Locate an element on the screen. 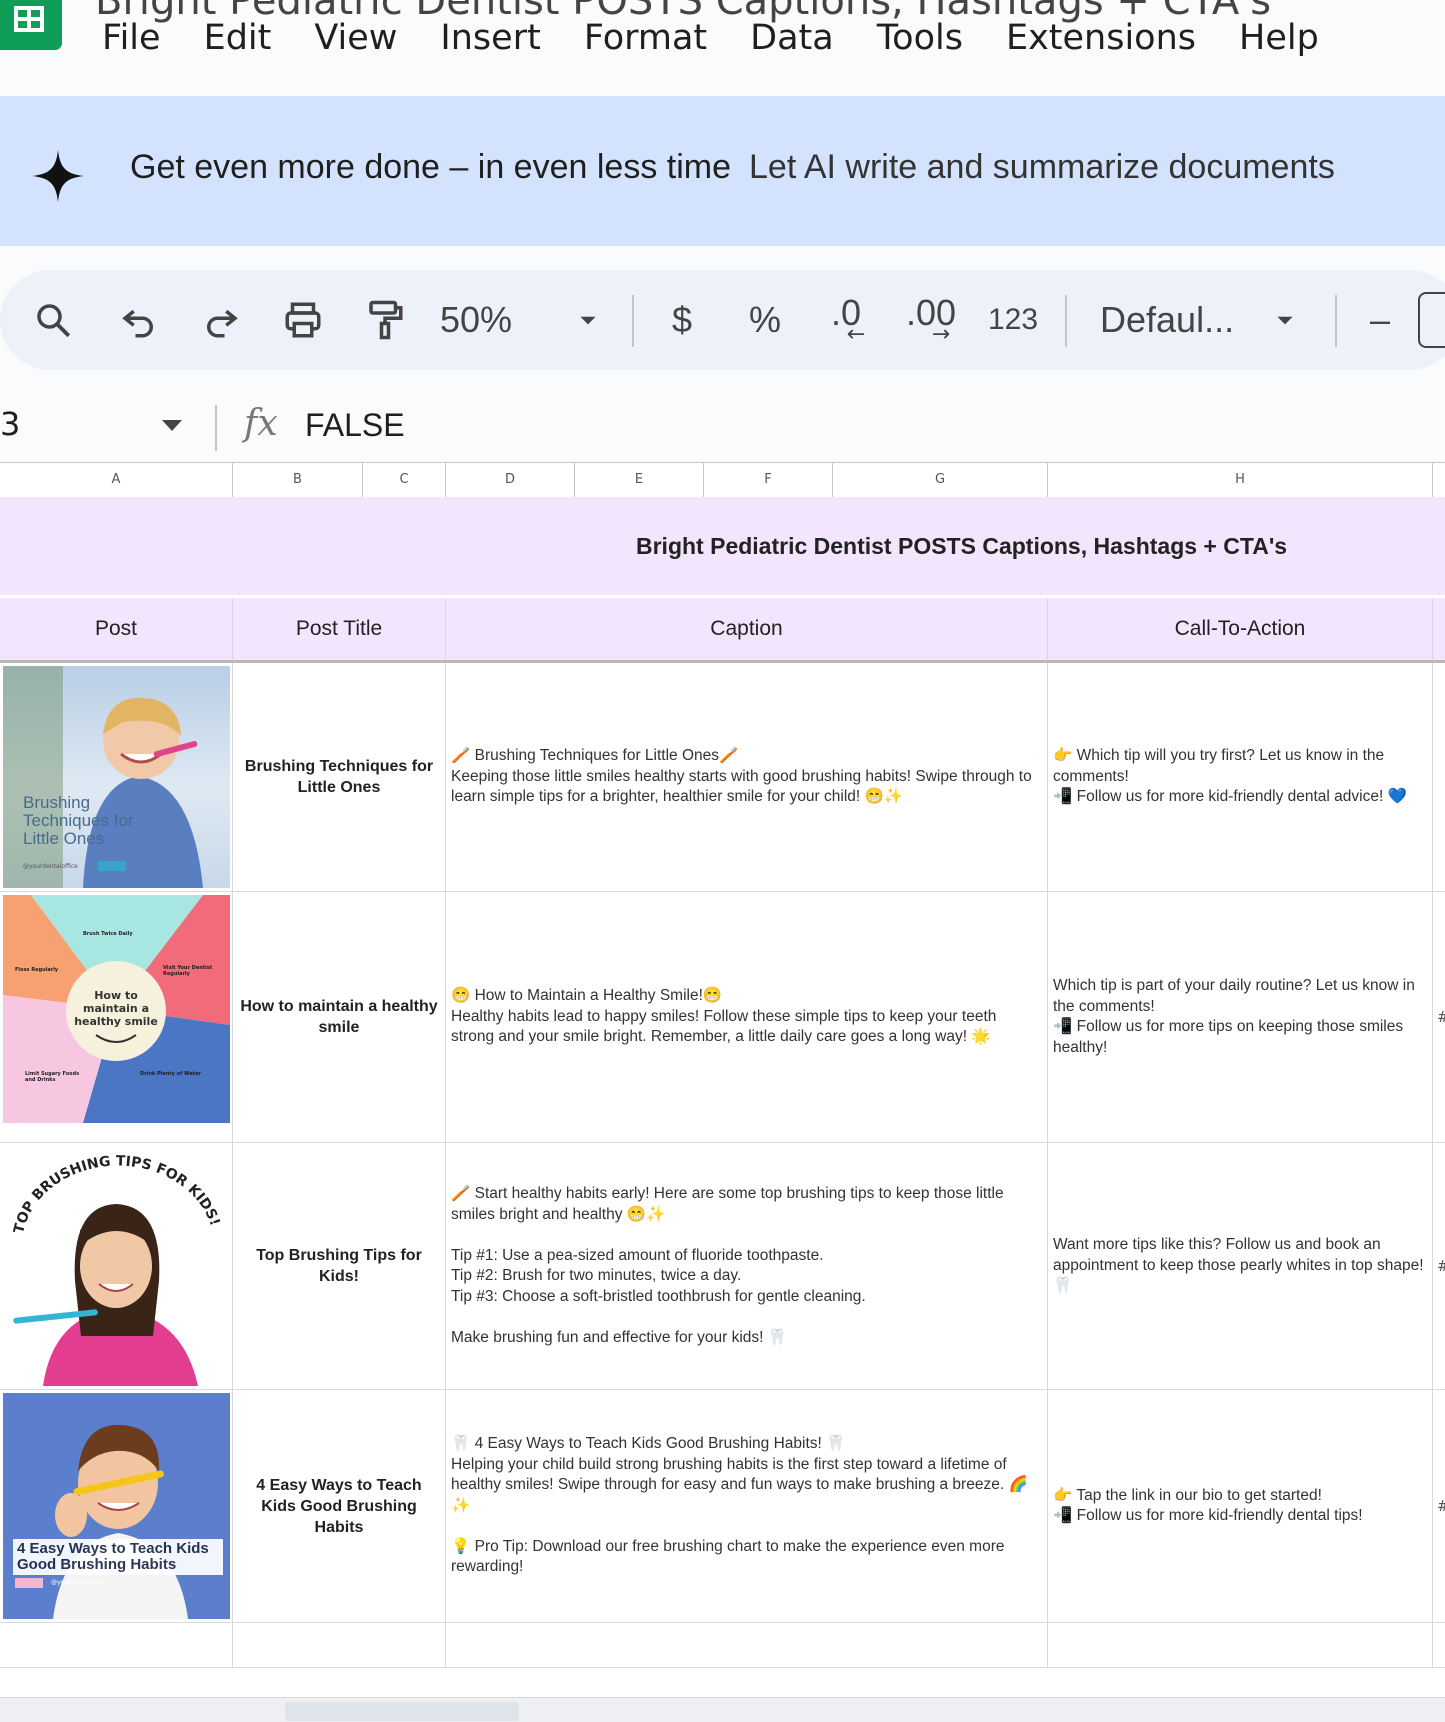  currency-label: $ is located at coordinates (682, 319).